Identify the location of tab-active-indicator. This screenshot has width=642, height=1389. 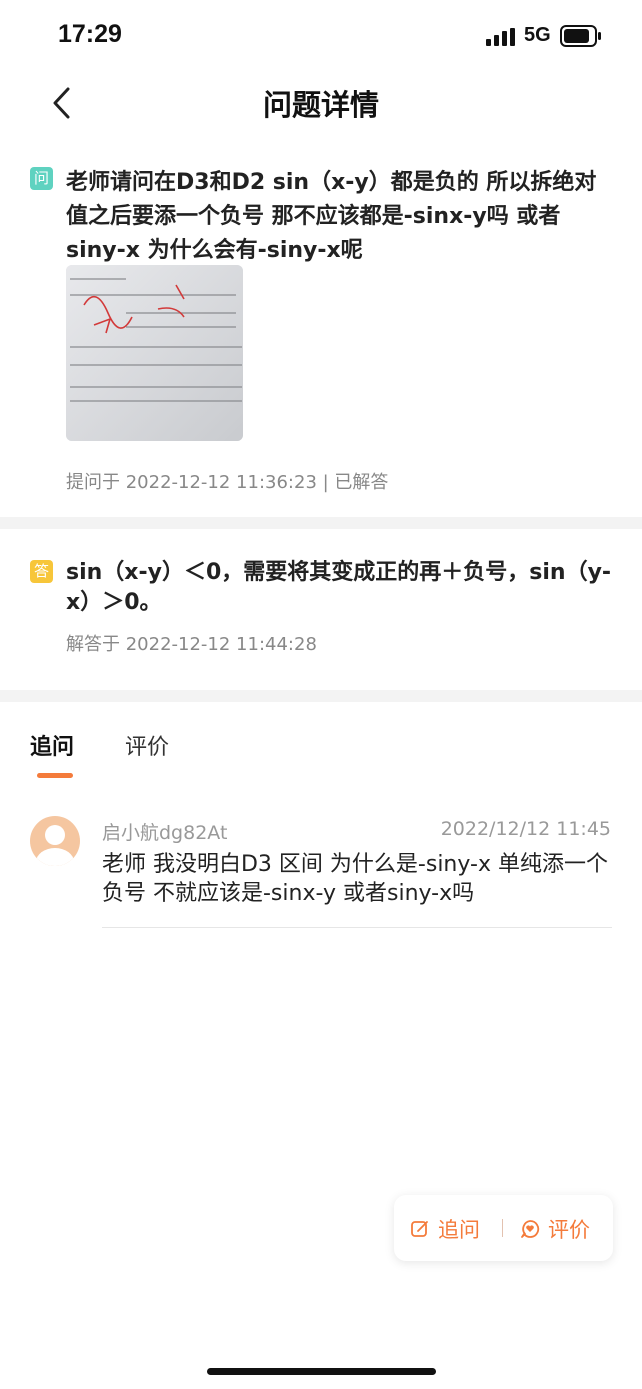
(55, 775).